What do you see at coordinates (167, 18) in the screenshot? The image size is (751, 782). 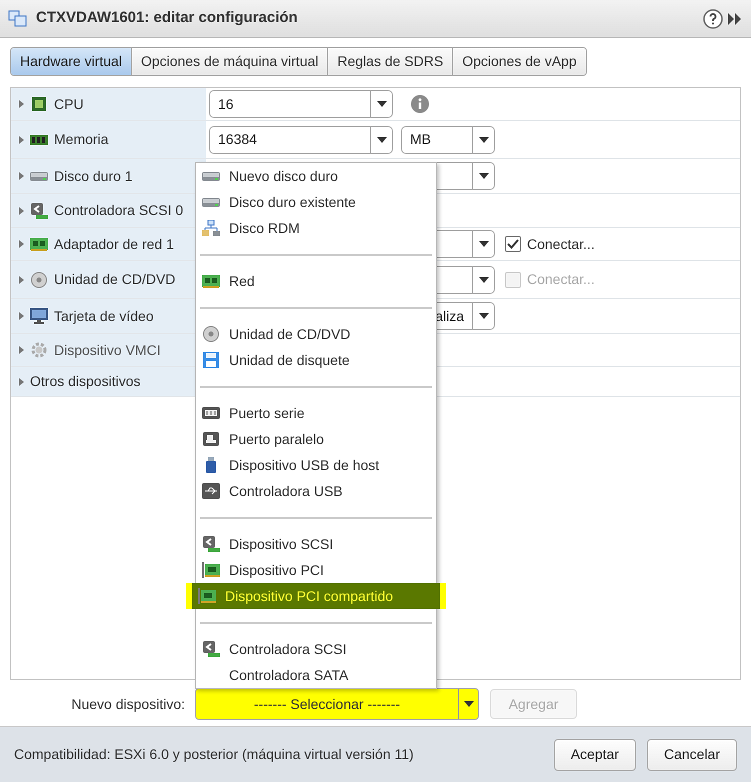 I see `window-title: CTXVDAW1601: editar configuración` at bounding box center [167, 18].